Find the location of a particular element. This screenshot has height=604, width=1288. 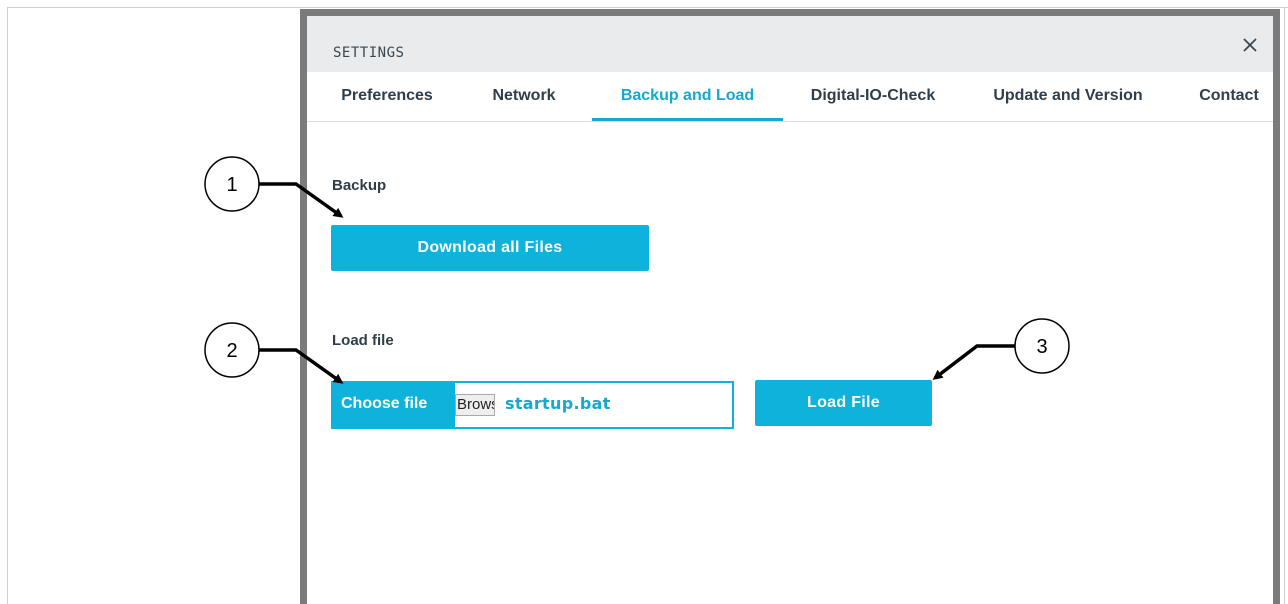

dialog-header: SETTINGS is located at coordinates (790, 44).